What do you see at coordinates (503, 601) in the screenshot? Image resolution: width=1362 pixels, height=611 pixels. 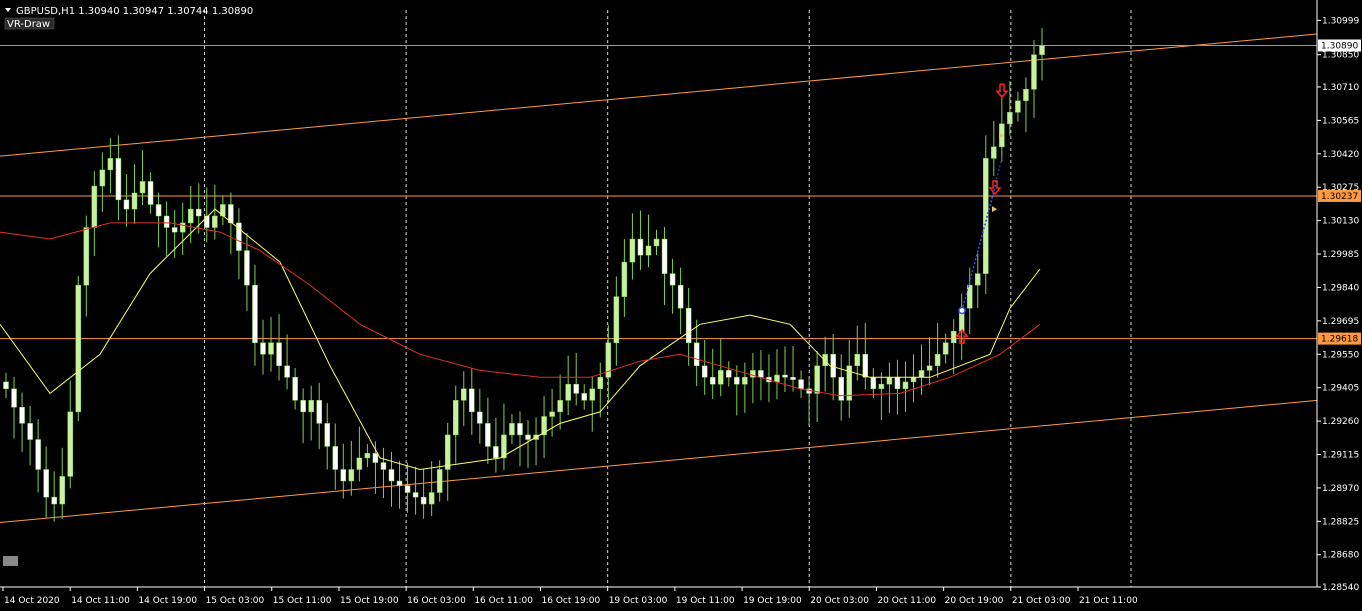 I see `time-label: 16 Oct 11:00` at bounding box center [503, 601].